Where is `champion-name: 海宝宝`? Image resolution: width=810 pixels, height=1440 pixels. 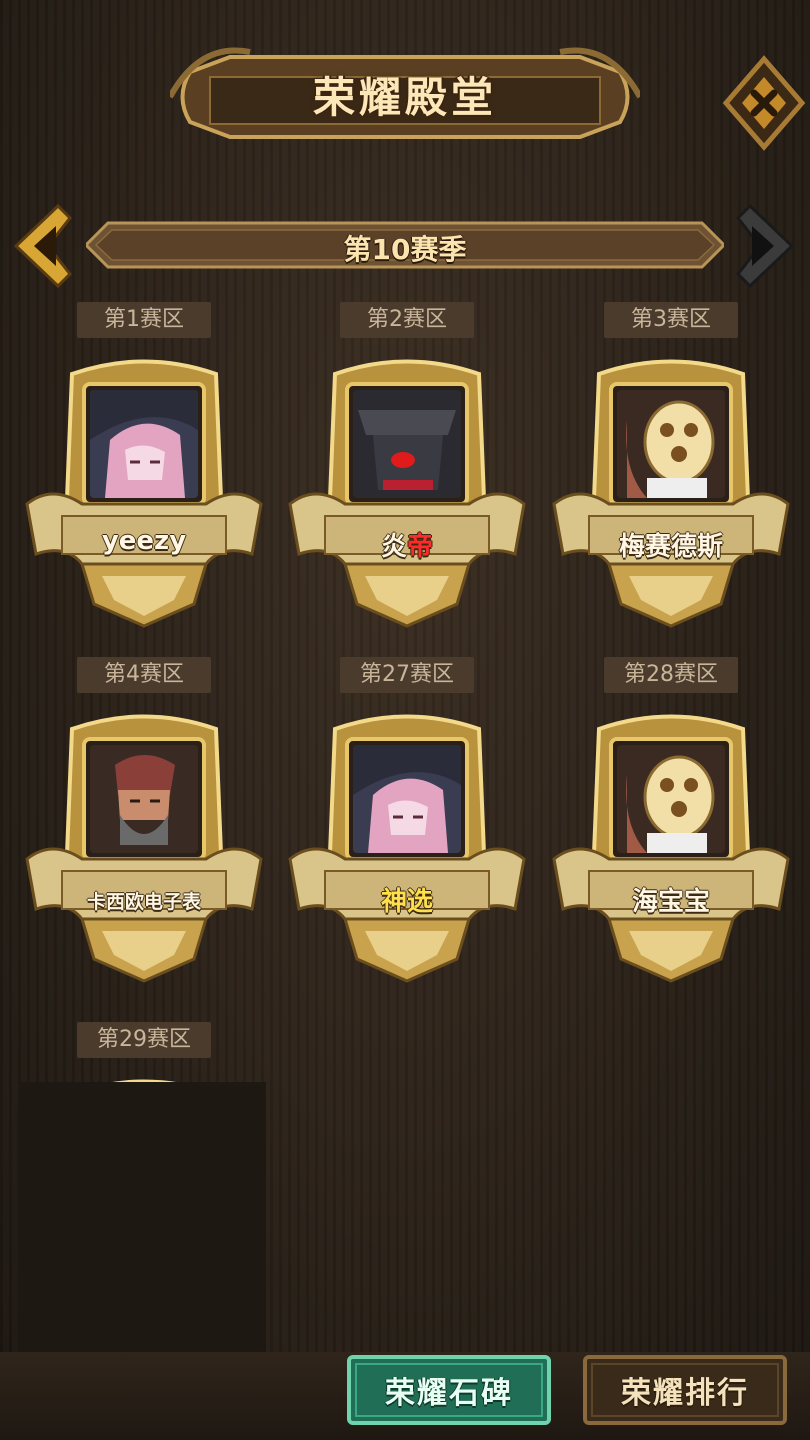
champion-name: 海宝宝 is located at coordinates (670, 902).